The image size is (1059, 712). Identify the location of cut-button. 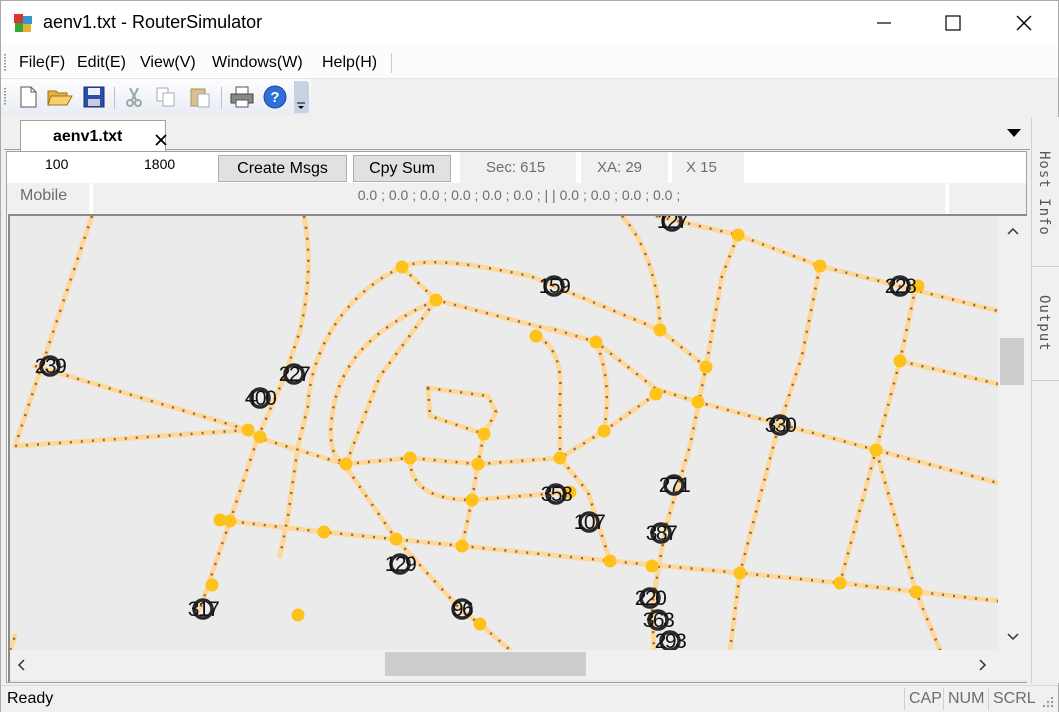
(134, 97).